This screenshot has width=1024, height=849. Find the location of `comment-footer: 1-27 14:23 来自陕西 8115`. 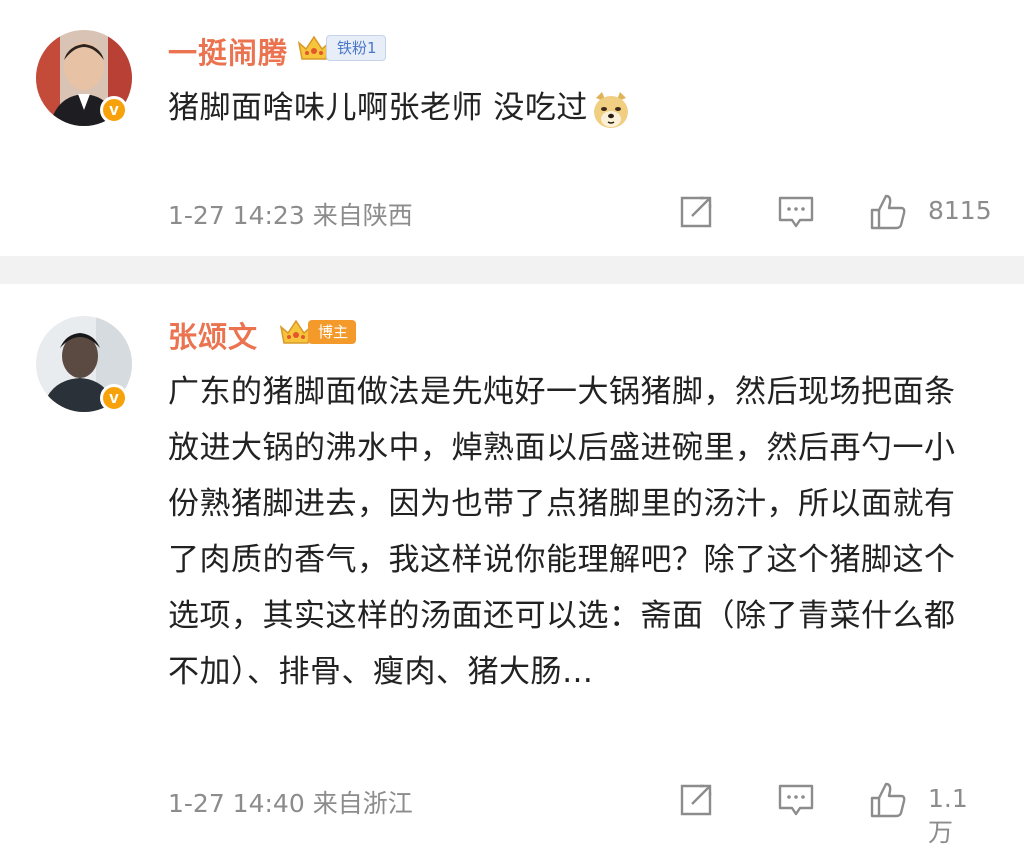

comment-footer: 1-27 14:23 来自陕西 8115 is located at coordinates (580, 212).